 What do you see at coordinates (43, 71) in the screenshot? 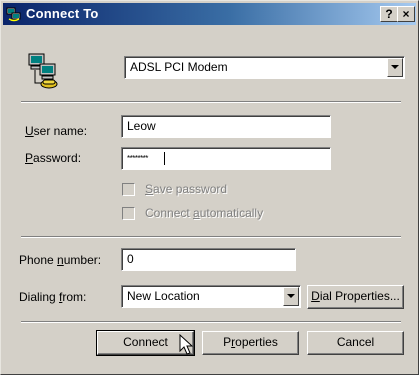
I see `dialup-computers-icon` at bounding box center [43, 71].